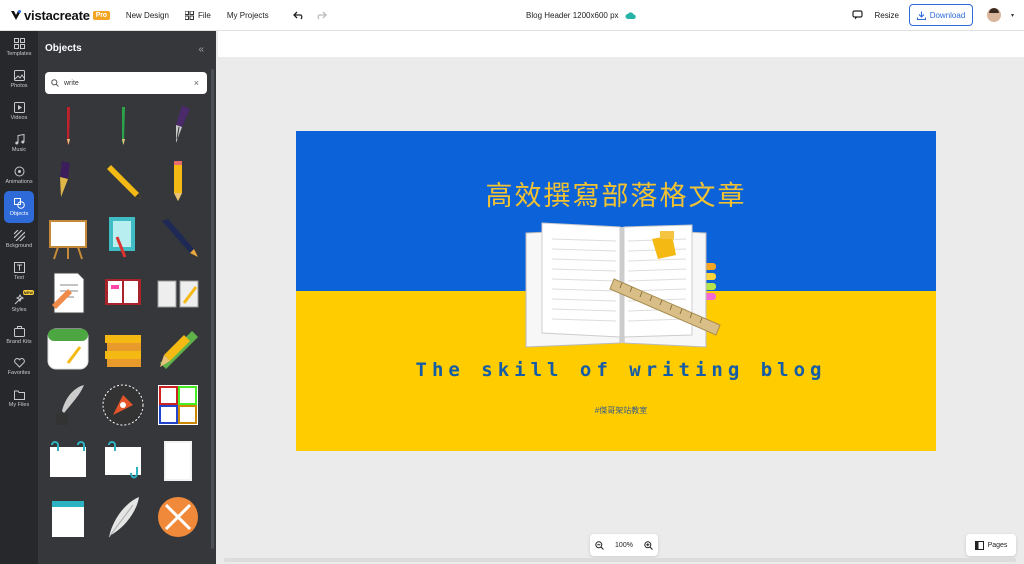 This screenshot has width=1024, height=564. What do you see at coordinates (123, 293) in the screenshot?
I see `object-open-notebook` at bounding box center [123, 293].